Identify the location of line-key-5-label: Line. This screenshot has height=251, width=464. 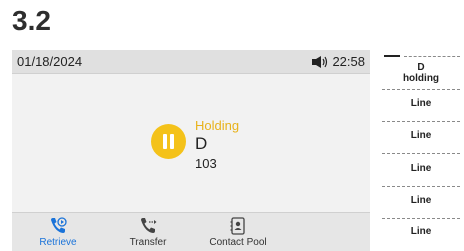
(421, 200).